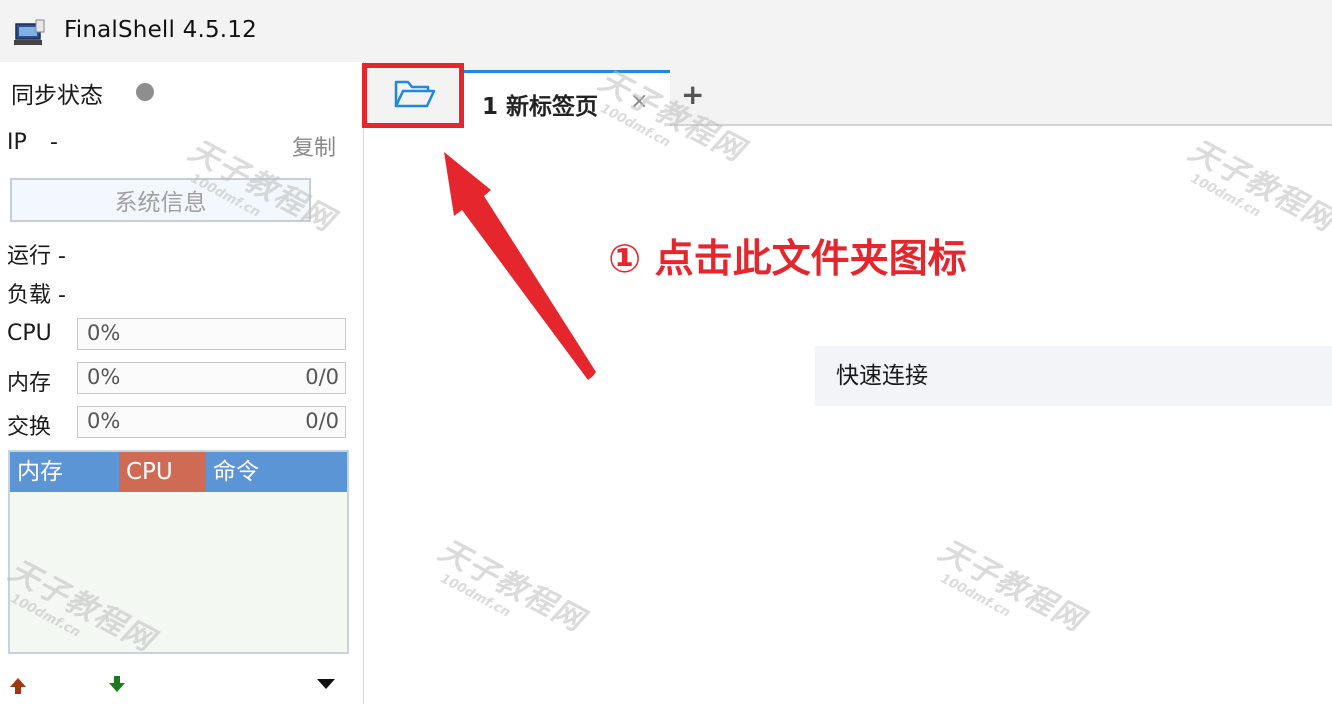  What do you see at coordinates (326, 684) in the screenshot?
I see `caret-down-icon` at bounding box center [326, 684].